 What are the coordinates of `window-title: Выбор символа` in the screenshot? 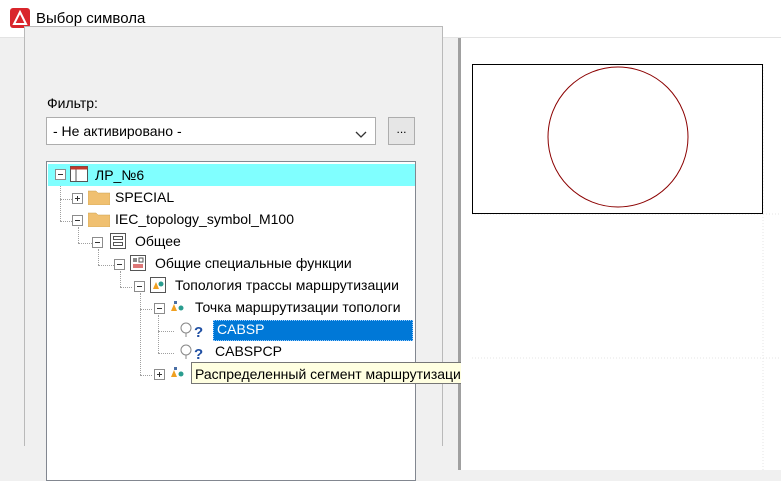 It's located at (91, 18).